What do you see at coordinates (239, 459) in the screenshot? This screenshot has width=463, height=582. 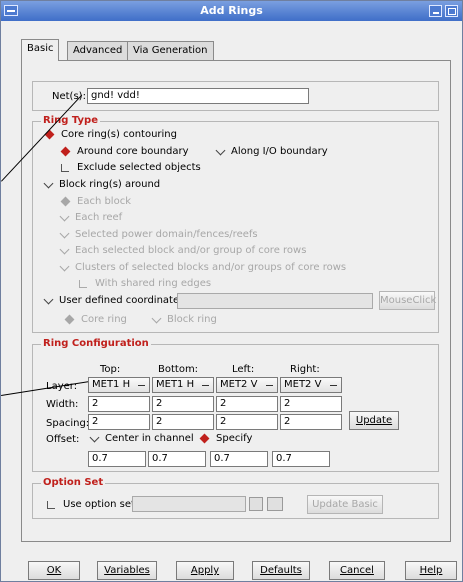 I see `offset-input-left: 0.7` at bounding box center [239, 459].